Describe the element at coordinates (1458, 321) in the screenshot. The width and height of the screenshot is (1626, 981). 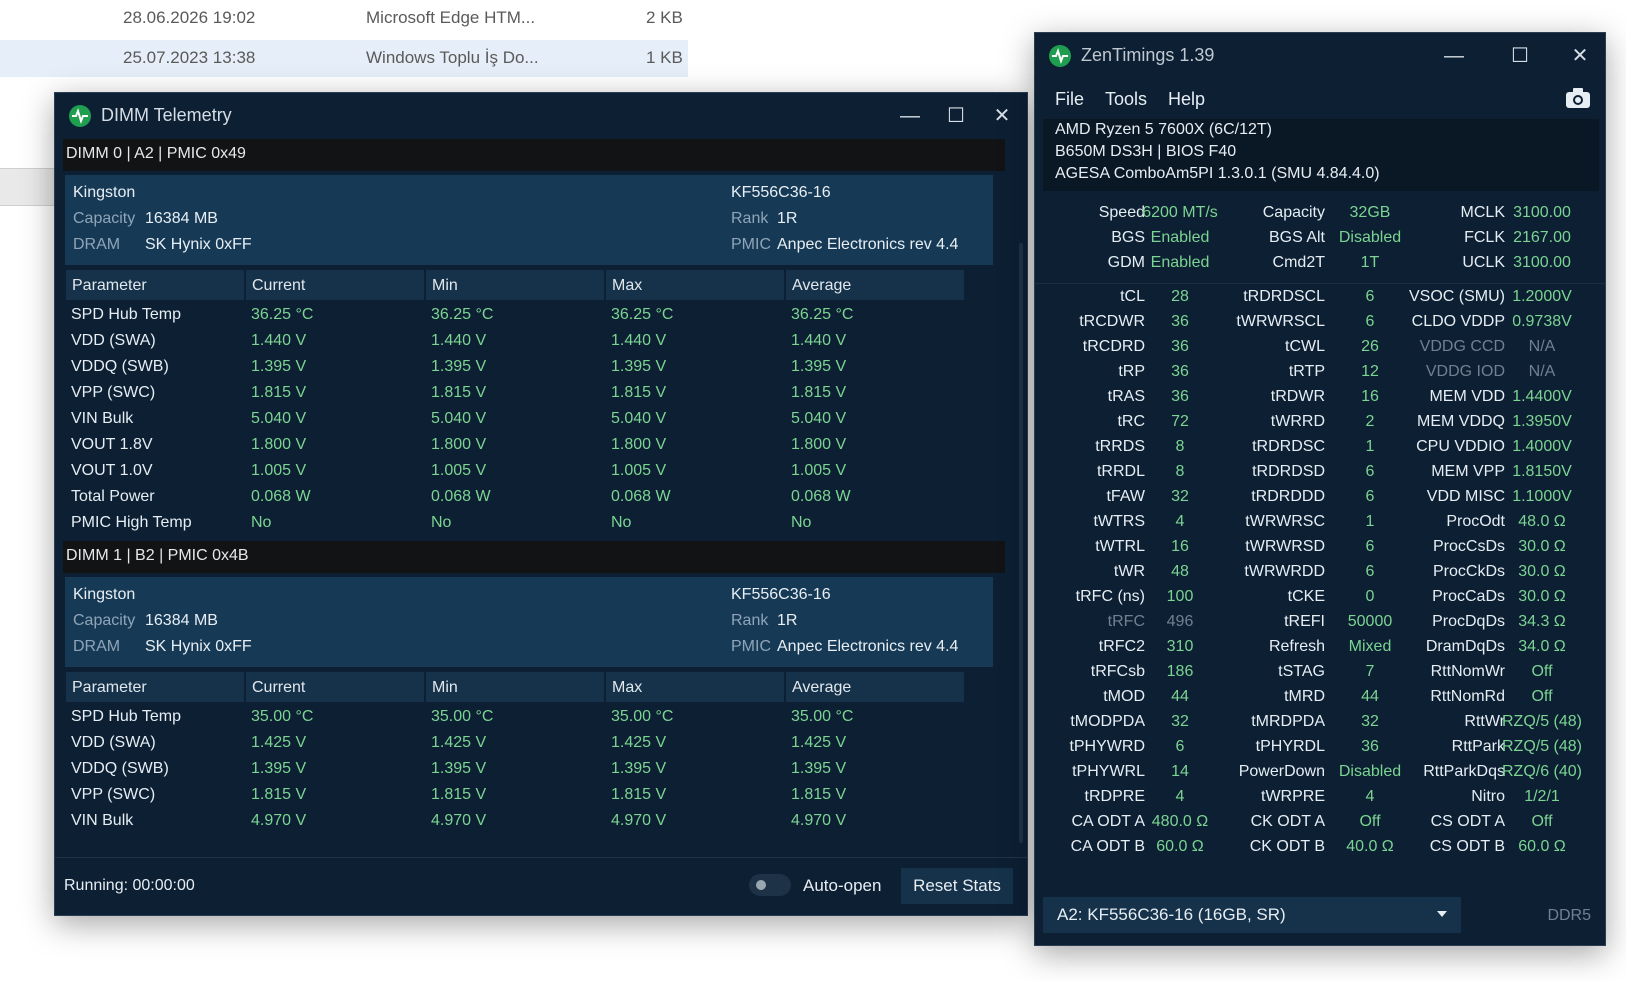
I see `timing-label: CLDO VDDP` at that location.